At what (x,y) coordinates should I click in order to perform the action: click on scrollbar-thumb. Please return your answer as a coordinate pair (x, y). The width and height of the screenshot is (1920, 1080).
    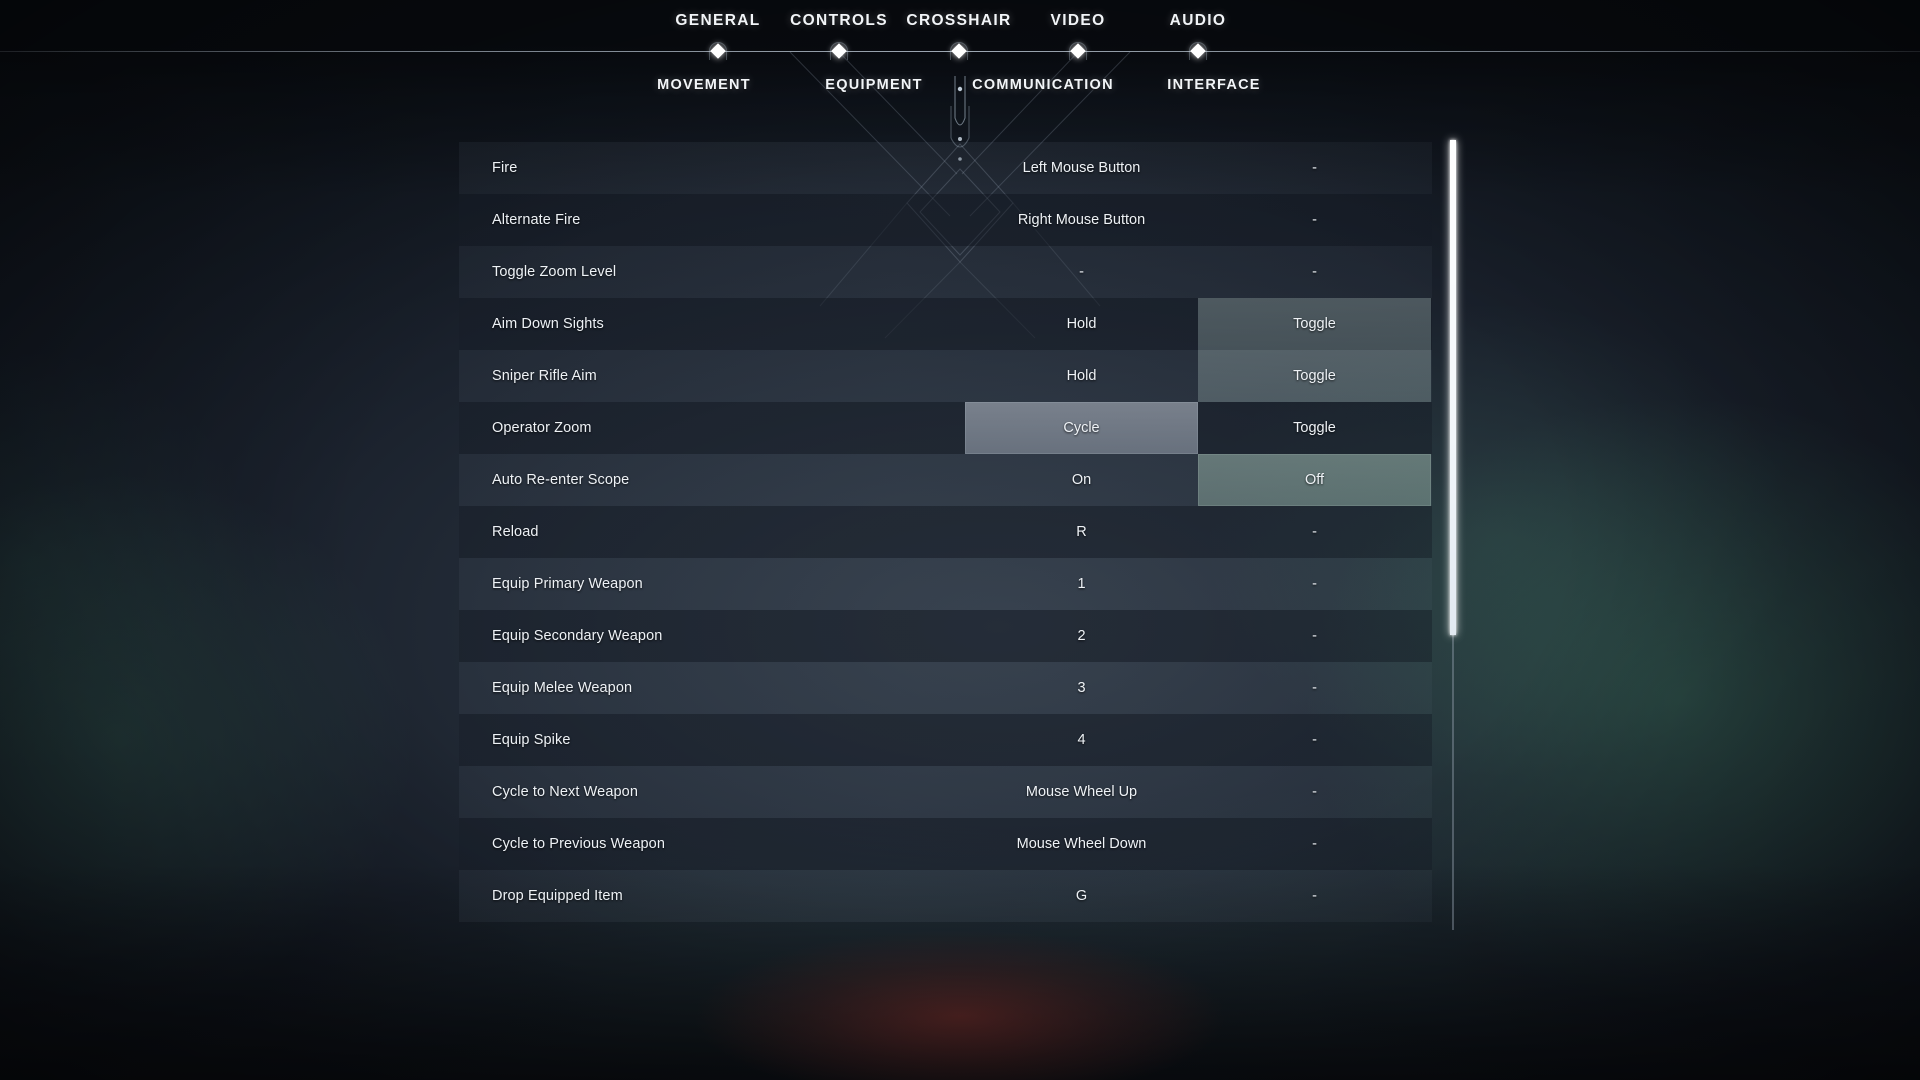
    Looking at the image, I should click on (1453, 388).